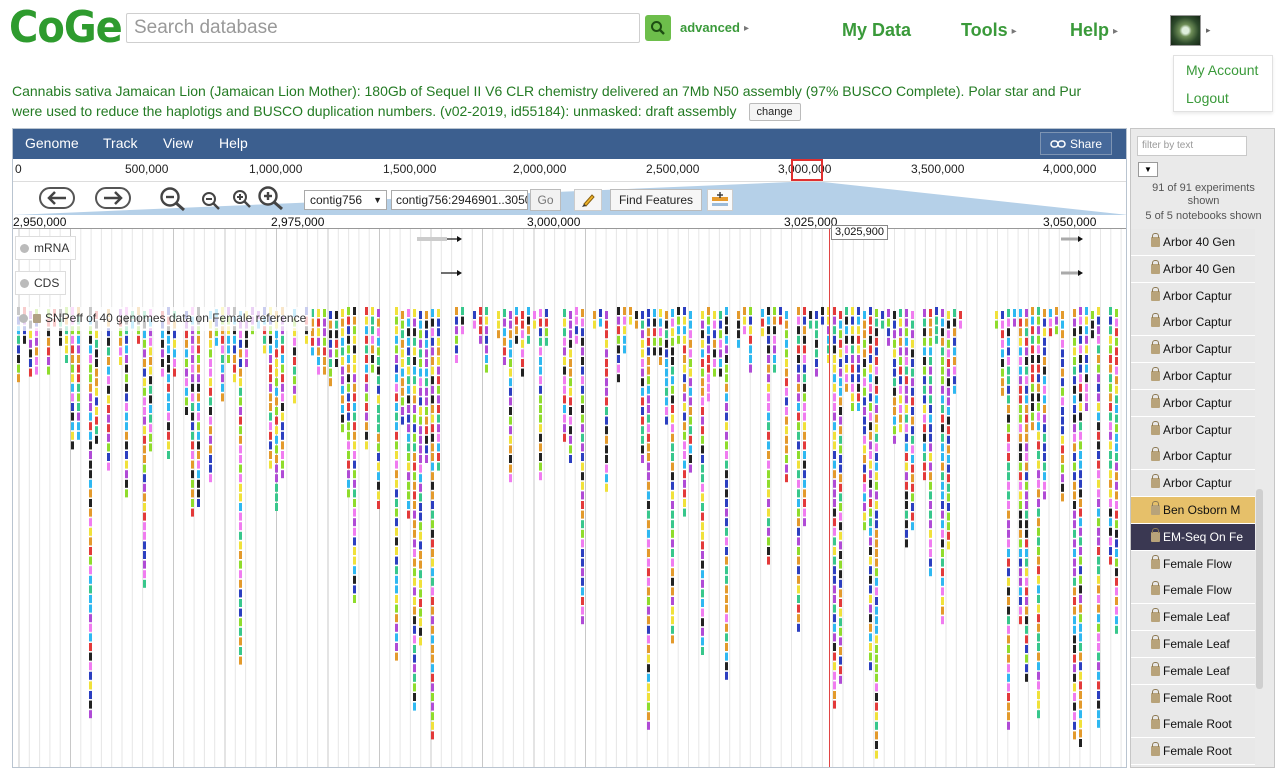 The width and height of the screenshot is (1280, 779). I want to click on search-button, so click(658, 28).